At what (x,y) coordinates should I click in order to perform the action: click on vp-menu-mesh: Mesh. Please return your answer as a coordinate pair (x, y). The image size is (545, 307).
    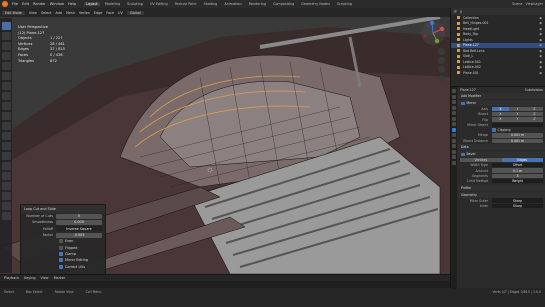
    Looking at the image, I should click on (70, 13).